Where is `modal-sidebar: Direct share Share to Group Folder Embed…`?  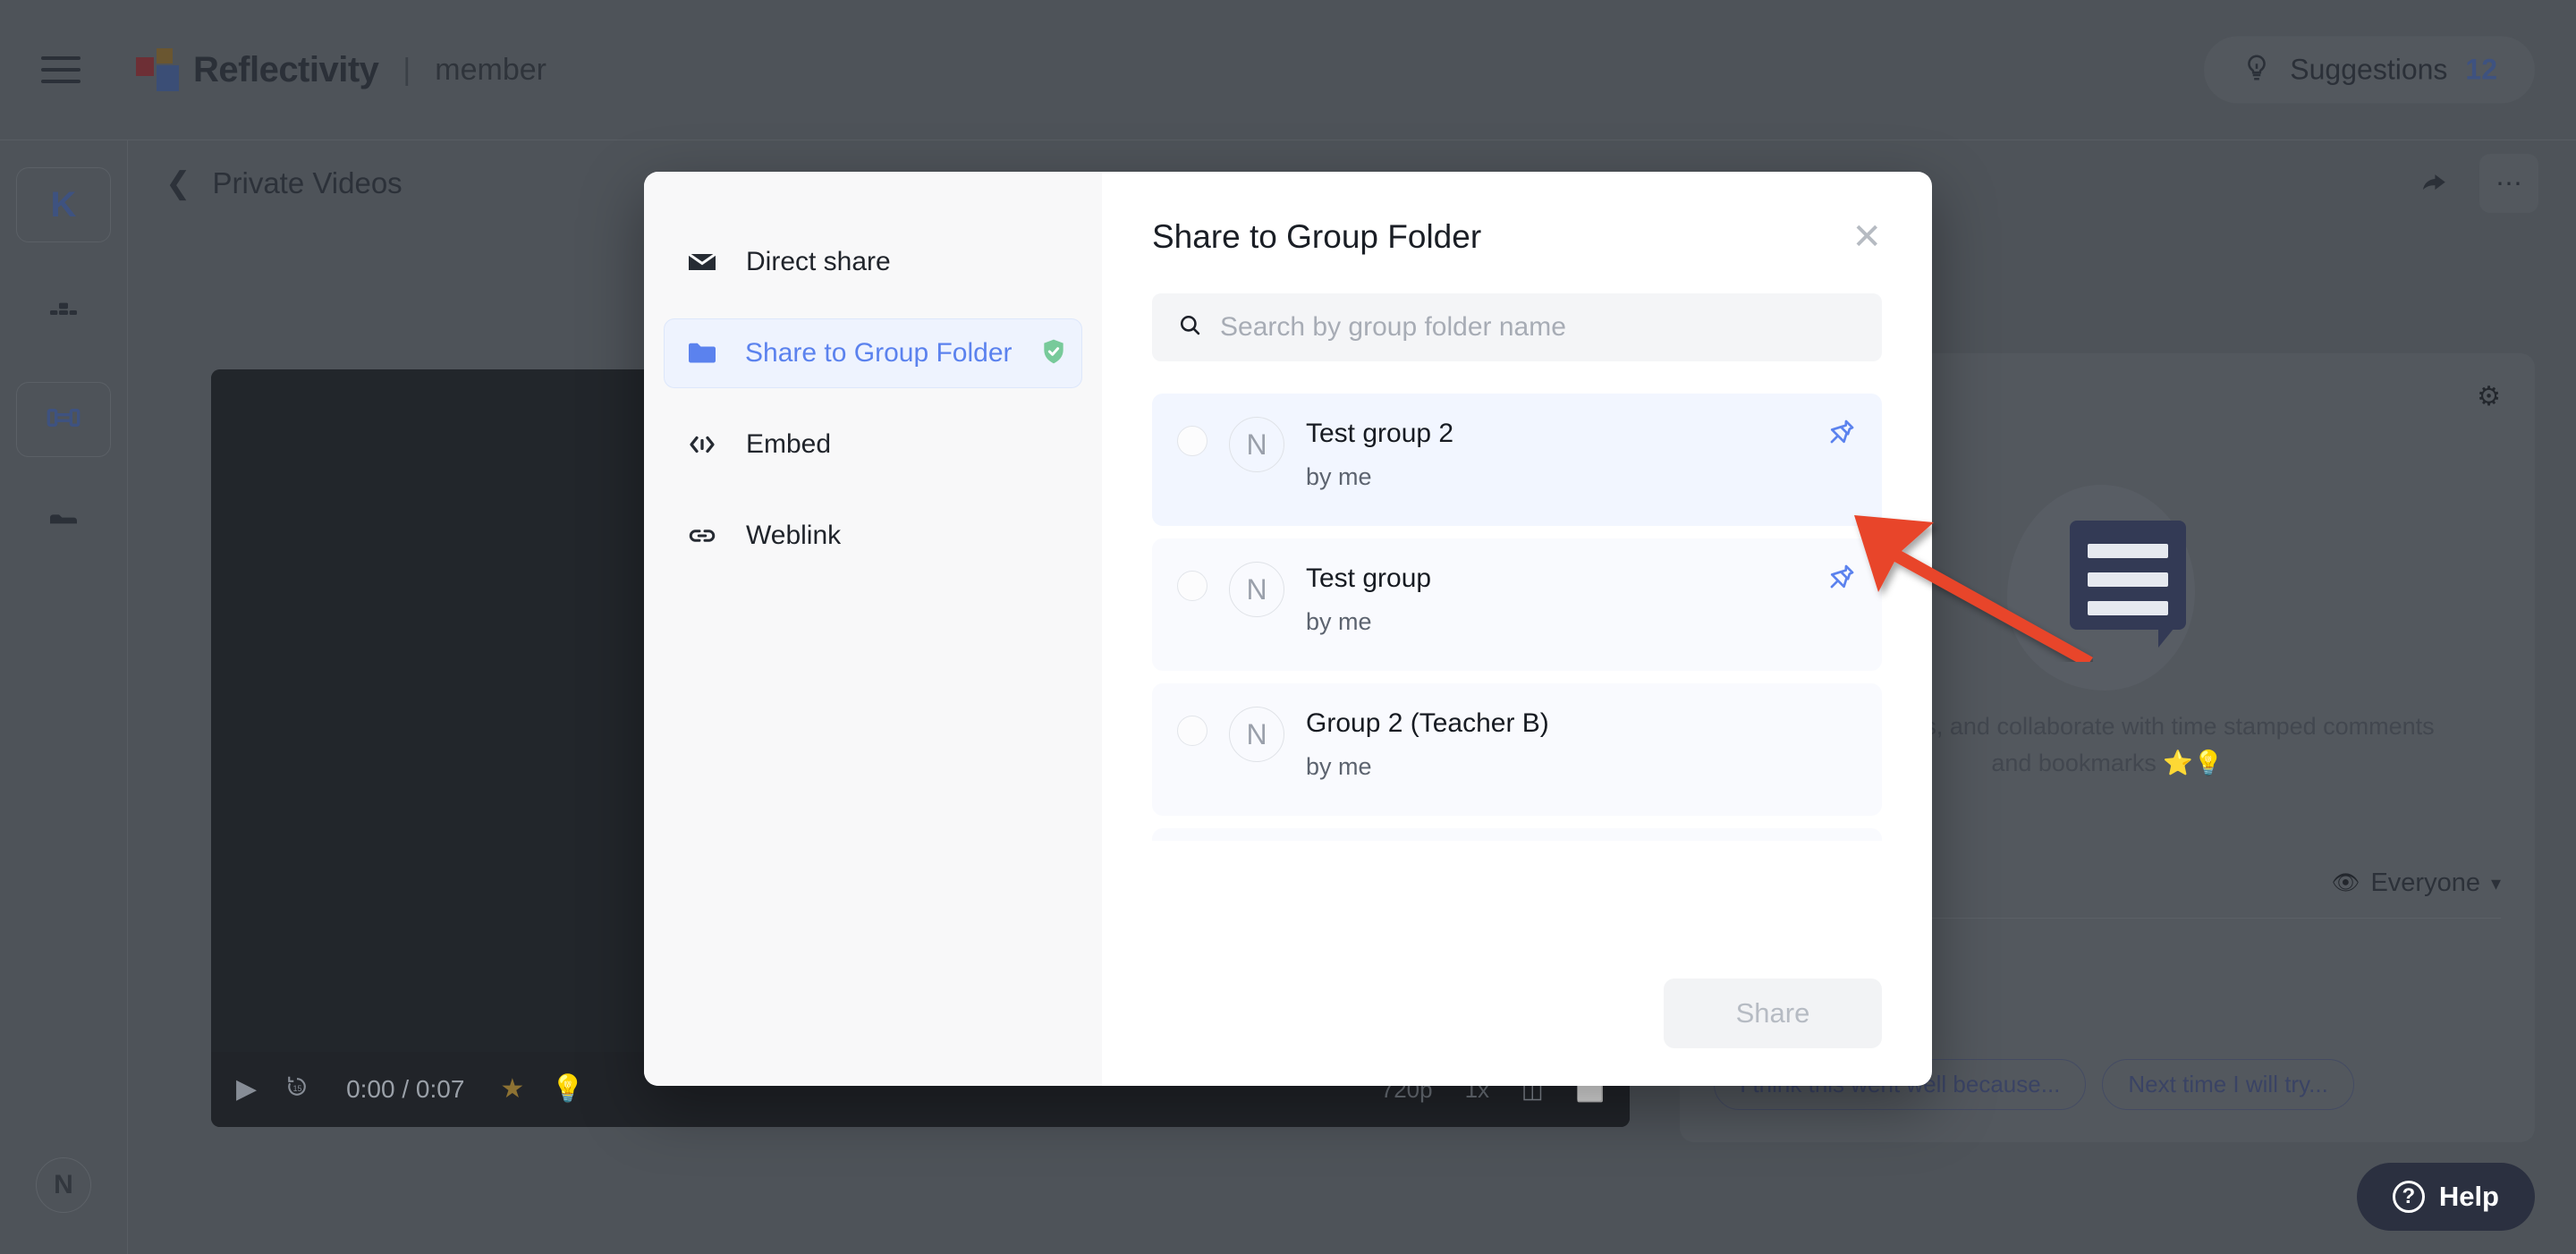 modal-sidebar: Direct share Share to Group Folder Embed… is located at coordinates (873, 629).